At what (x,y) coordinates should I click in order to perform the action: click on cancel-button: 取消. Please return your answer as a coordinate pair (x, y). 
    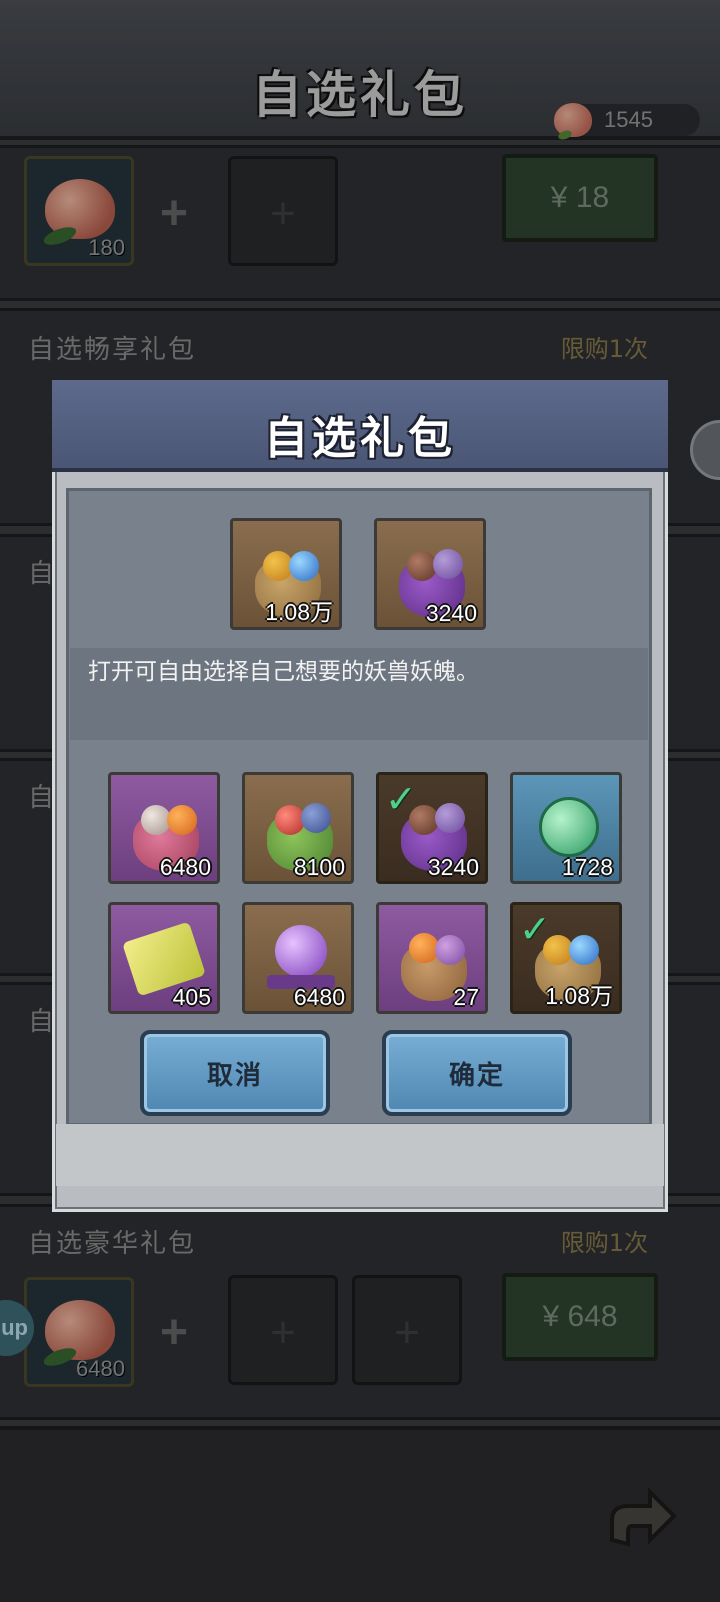
    Looking at the image, I should click on (235, 1073).